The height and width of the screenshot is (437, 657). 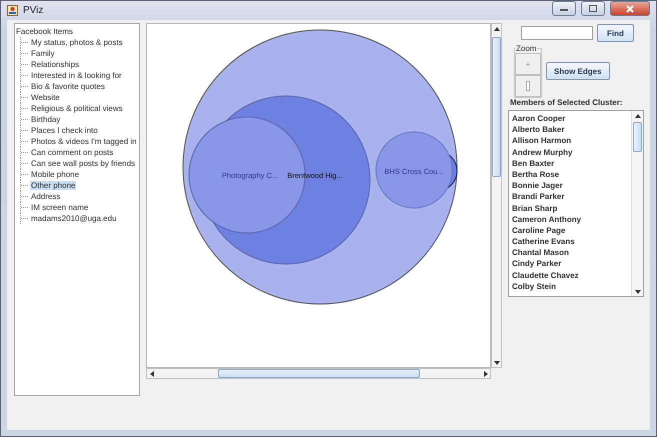 I want to click on tree-item: Can comment on posts, so click(x=72, y=152).